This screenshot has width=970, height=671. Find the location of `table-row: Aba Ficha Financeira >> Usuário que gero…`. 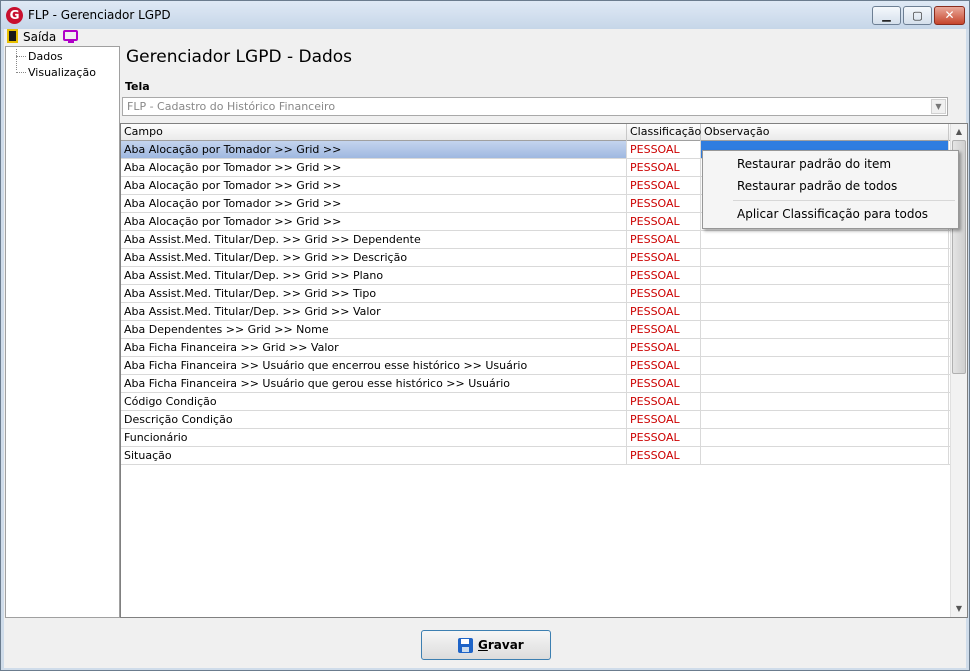

table-row: Aba Ficha Financeira >> Usuário que gero… is located at coordinates (536, 384).